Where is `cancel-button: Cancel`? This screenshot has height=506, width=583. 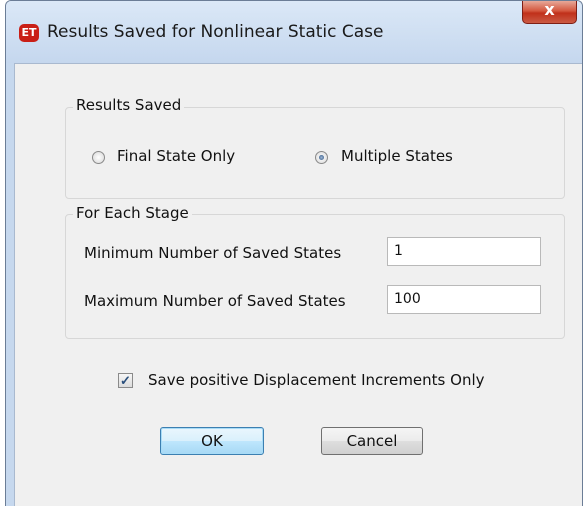 cancel-button: Cancel is located at coordinates (372, 441).